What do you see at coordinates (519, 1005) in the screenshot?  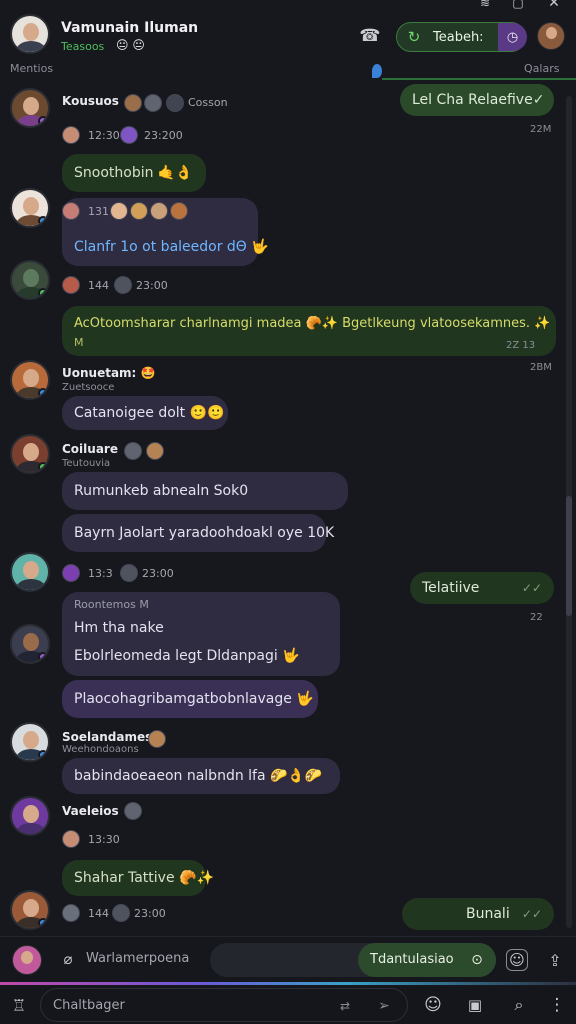 I see `search-icon: ⌕` at bounding box center [519, 1005].